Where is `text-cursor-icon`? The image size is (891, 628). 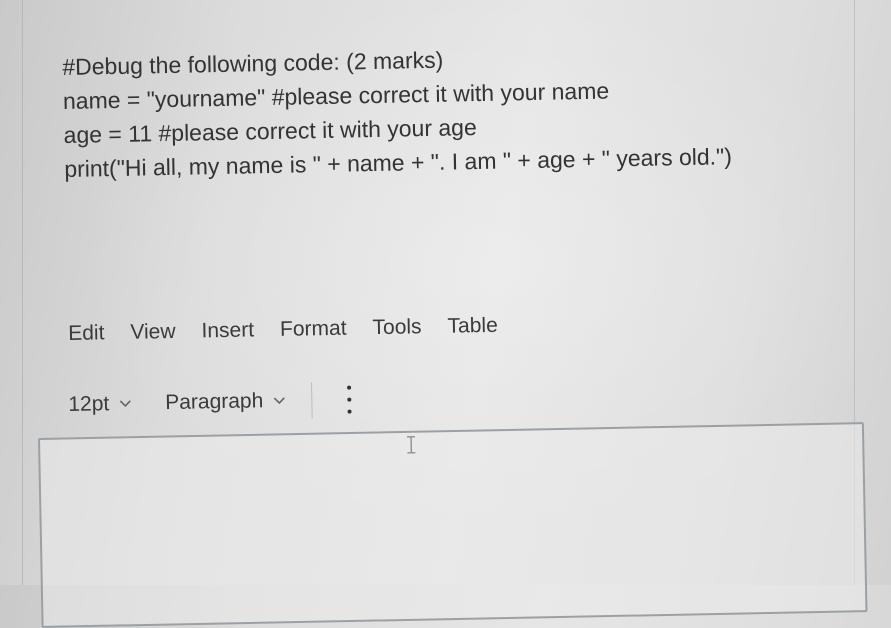 text-cursor-icon is located at coordinates (411, 445).